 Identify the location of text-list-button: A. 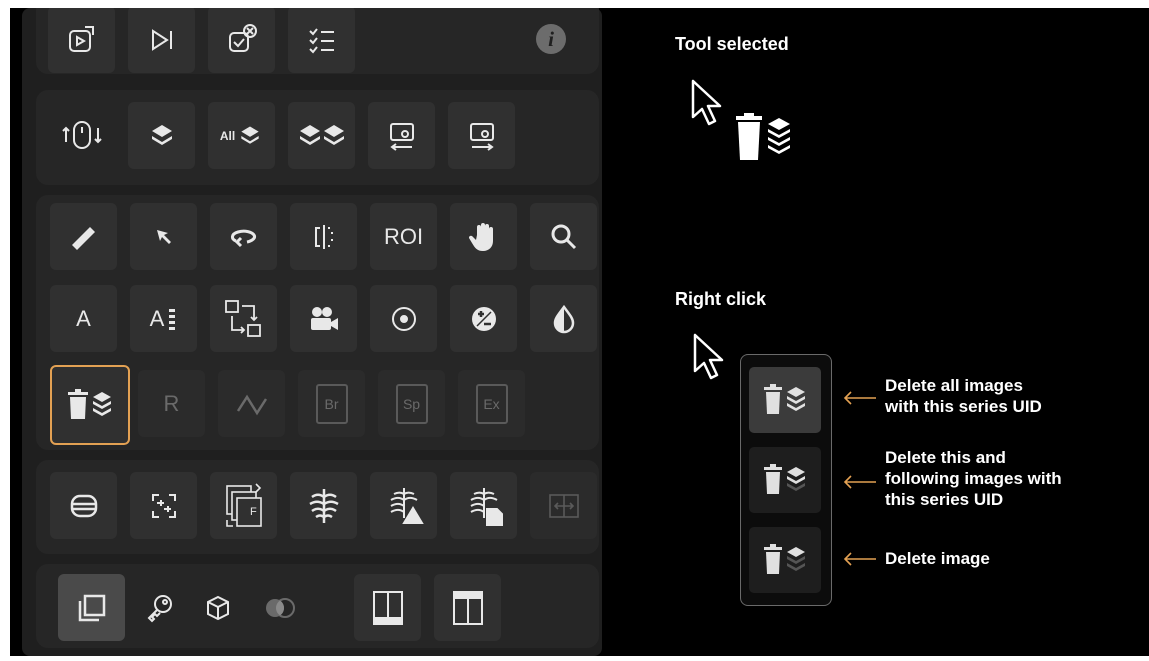
(163, 318).